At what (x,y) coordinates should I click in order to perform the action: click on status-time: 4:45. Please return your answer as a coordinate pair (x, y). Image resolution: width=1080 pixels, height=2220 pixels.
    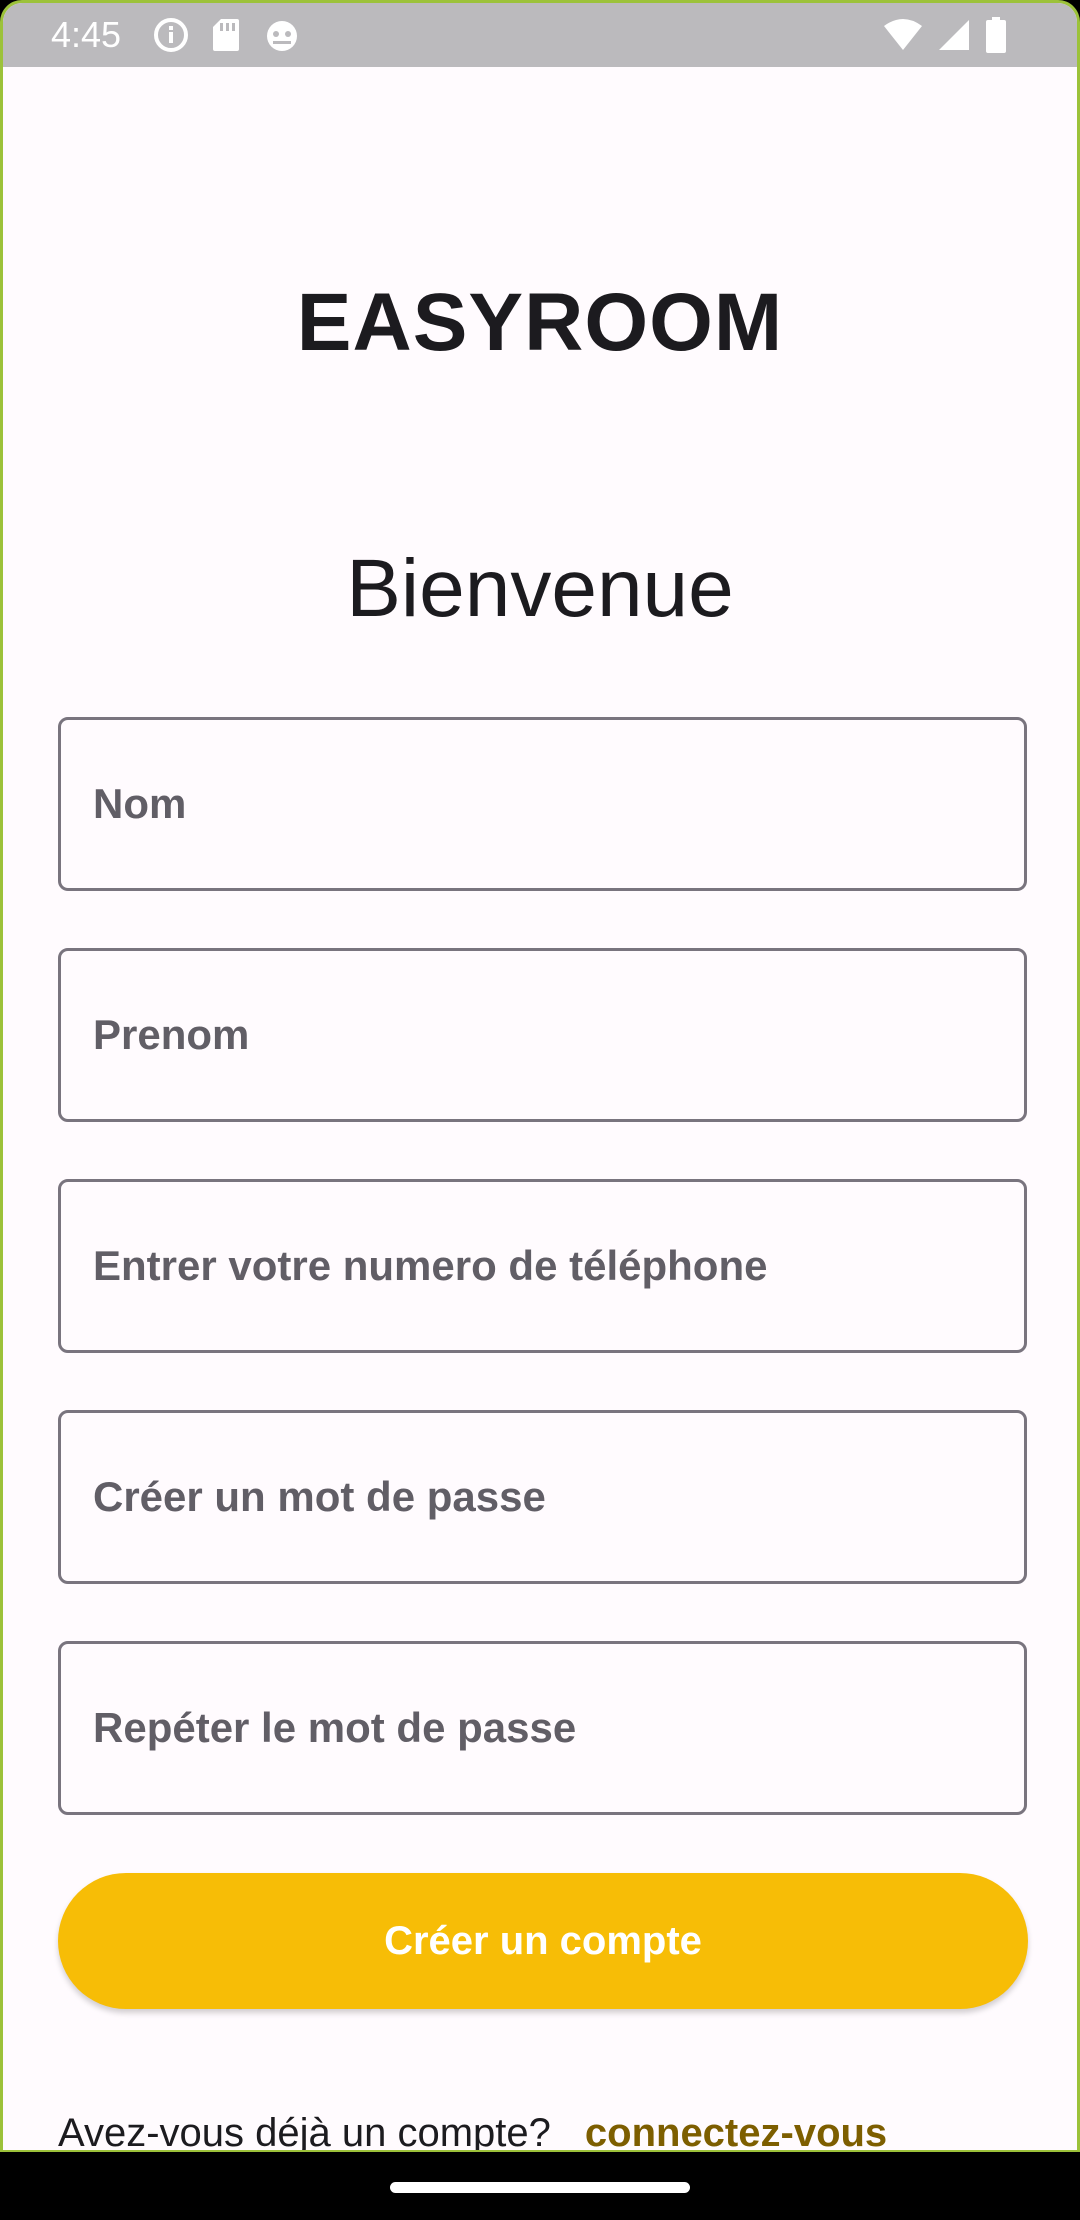
    Looking at the image, I should click on (86, 34).